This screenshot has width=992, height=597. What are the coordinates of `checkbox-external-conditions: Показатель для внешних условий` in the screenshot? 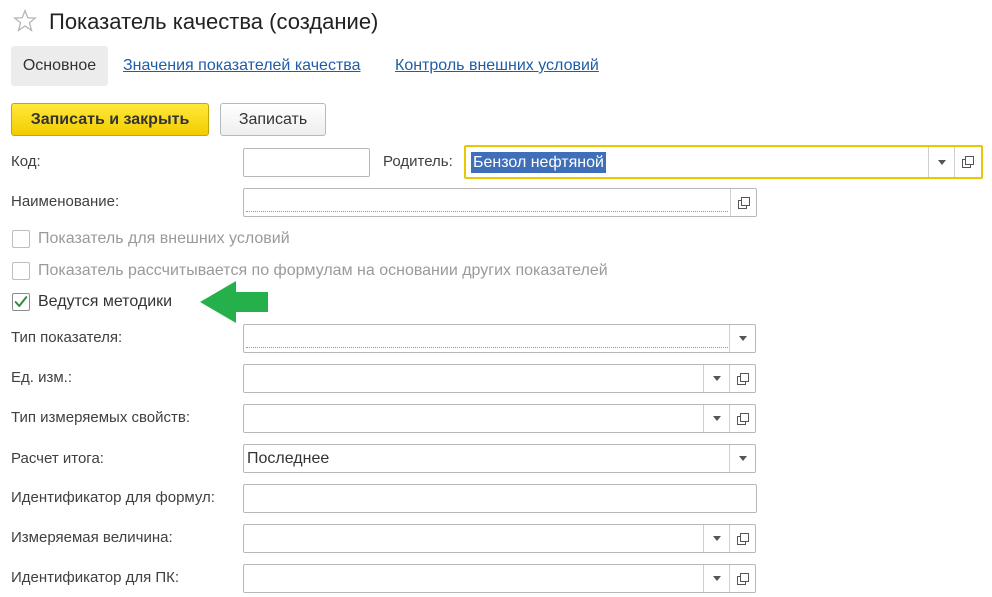 It's located at (151, 239).